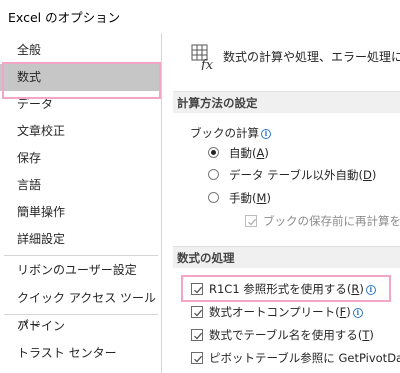  I want to click on radio-manual, so click(213, 197).